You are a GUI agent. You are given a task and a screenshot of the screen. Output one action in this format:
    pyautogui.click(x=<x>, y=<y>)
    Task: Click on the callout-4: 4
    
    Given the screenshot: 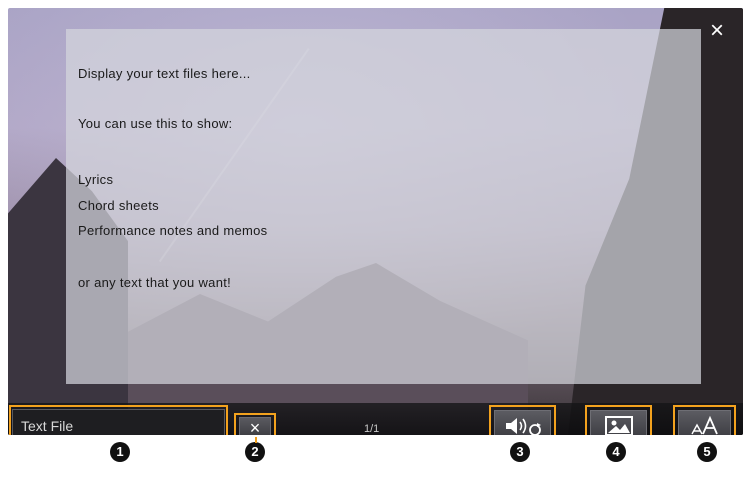 What is the action you would take?
    pyautogui.click(x=616, y=452)
    